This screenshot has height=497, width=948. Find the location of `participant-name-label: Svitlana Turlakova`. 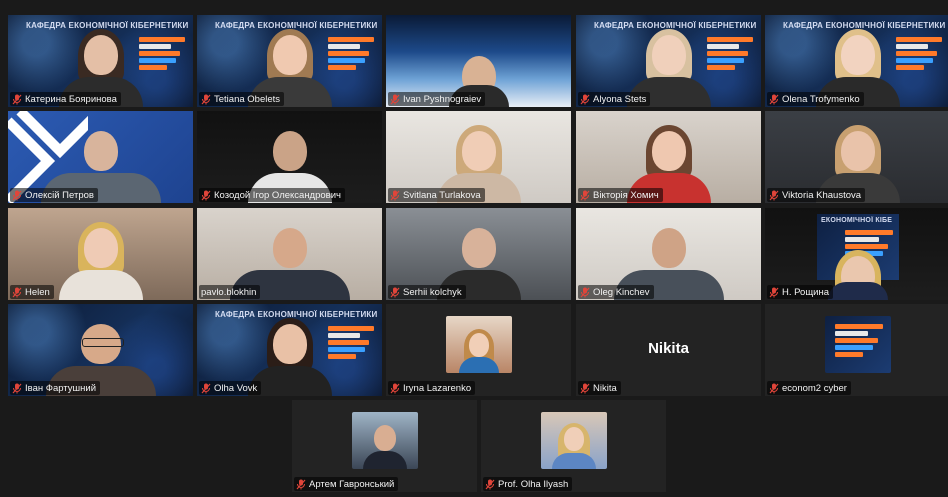

participant-name-label: Svitlana Turlakova is located at coordinates (436, 195).